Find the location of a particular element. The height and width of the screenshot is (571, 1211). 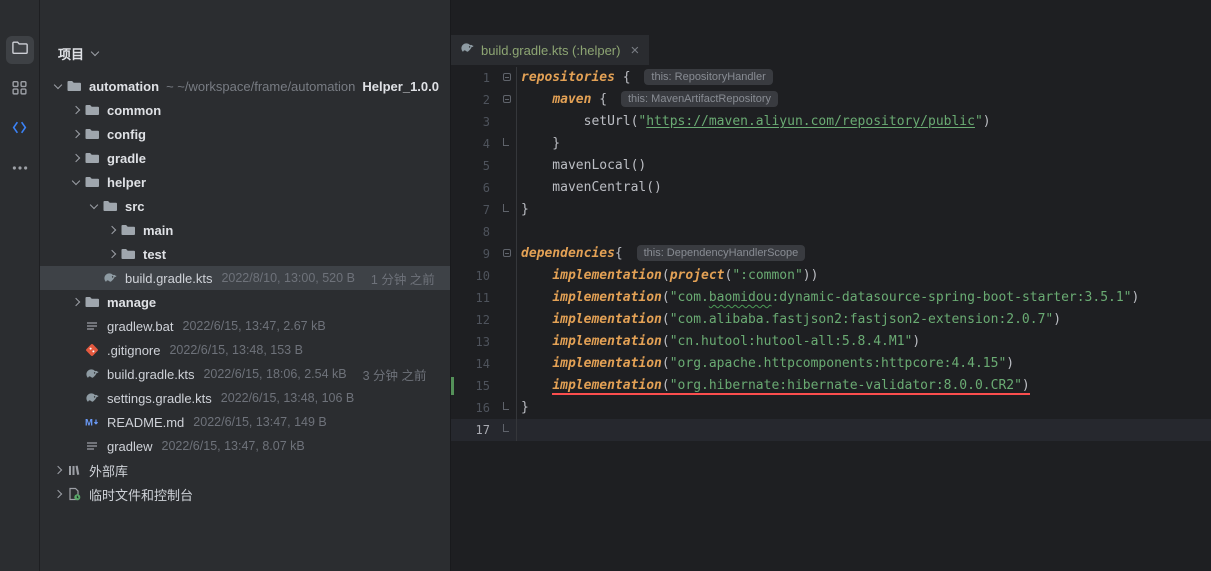

tree-item-helper: helper is located at coordinates (245, 182).